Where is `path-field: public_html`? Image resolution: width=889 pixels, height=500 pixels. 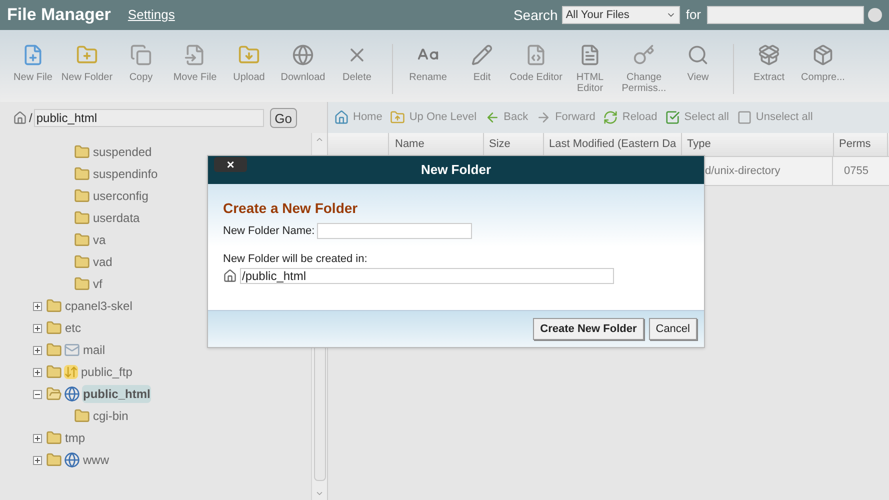 path-field: public_html is located at coordinates (149, 117).